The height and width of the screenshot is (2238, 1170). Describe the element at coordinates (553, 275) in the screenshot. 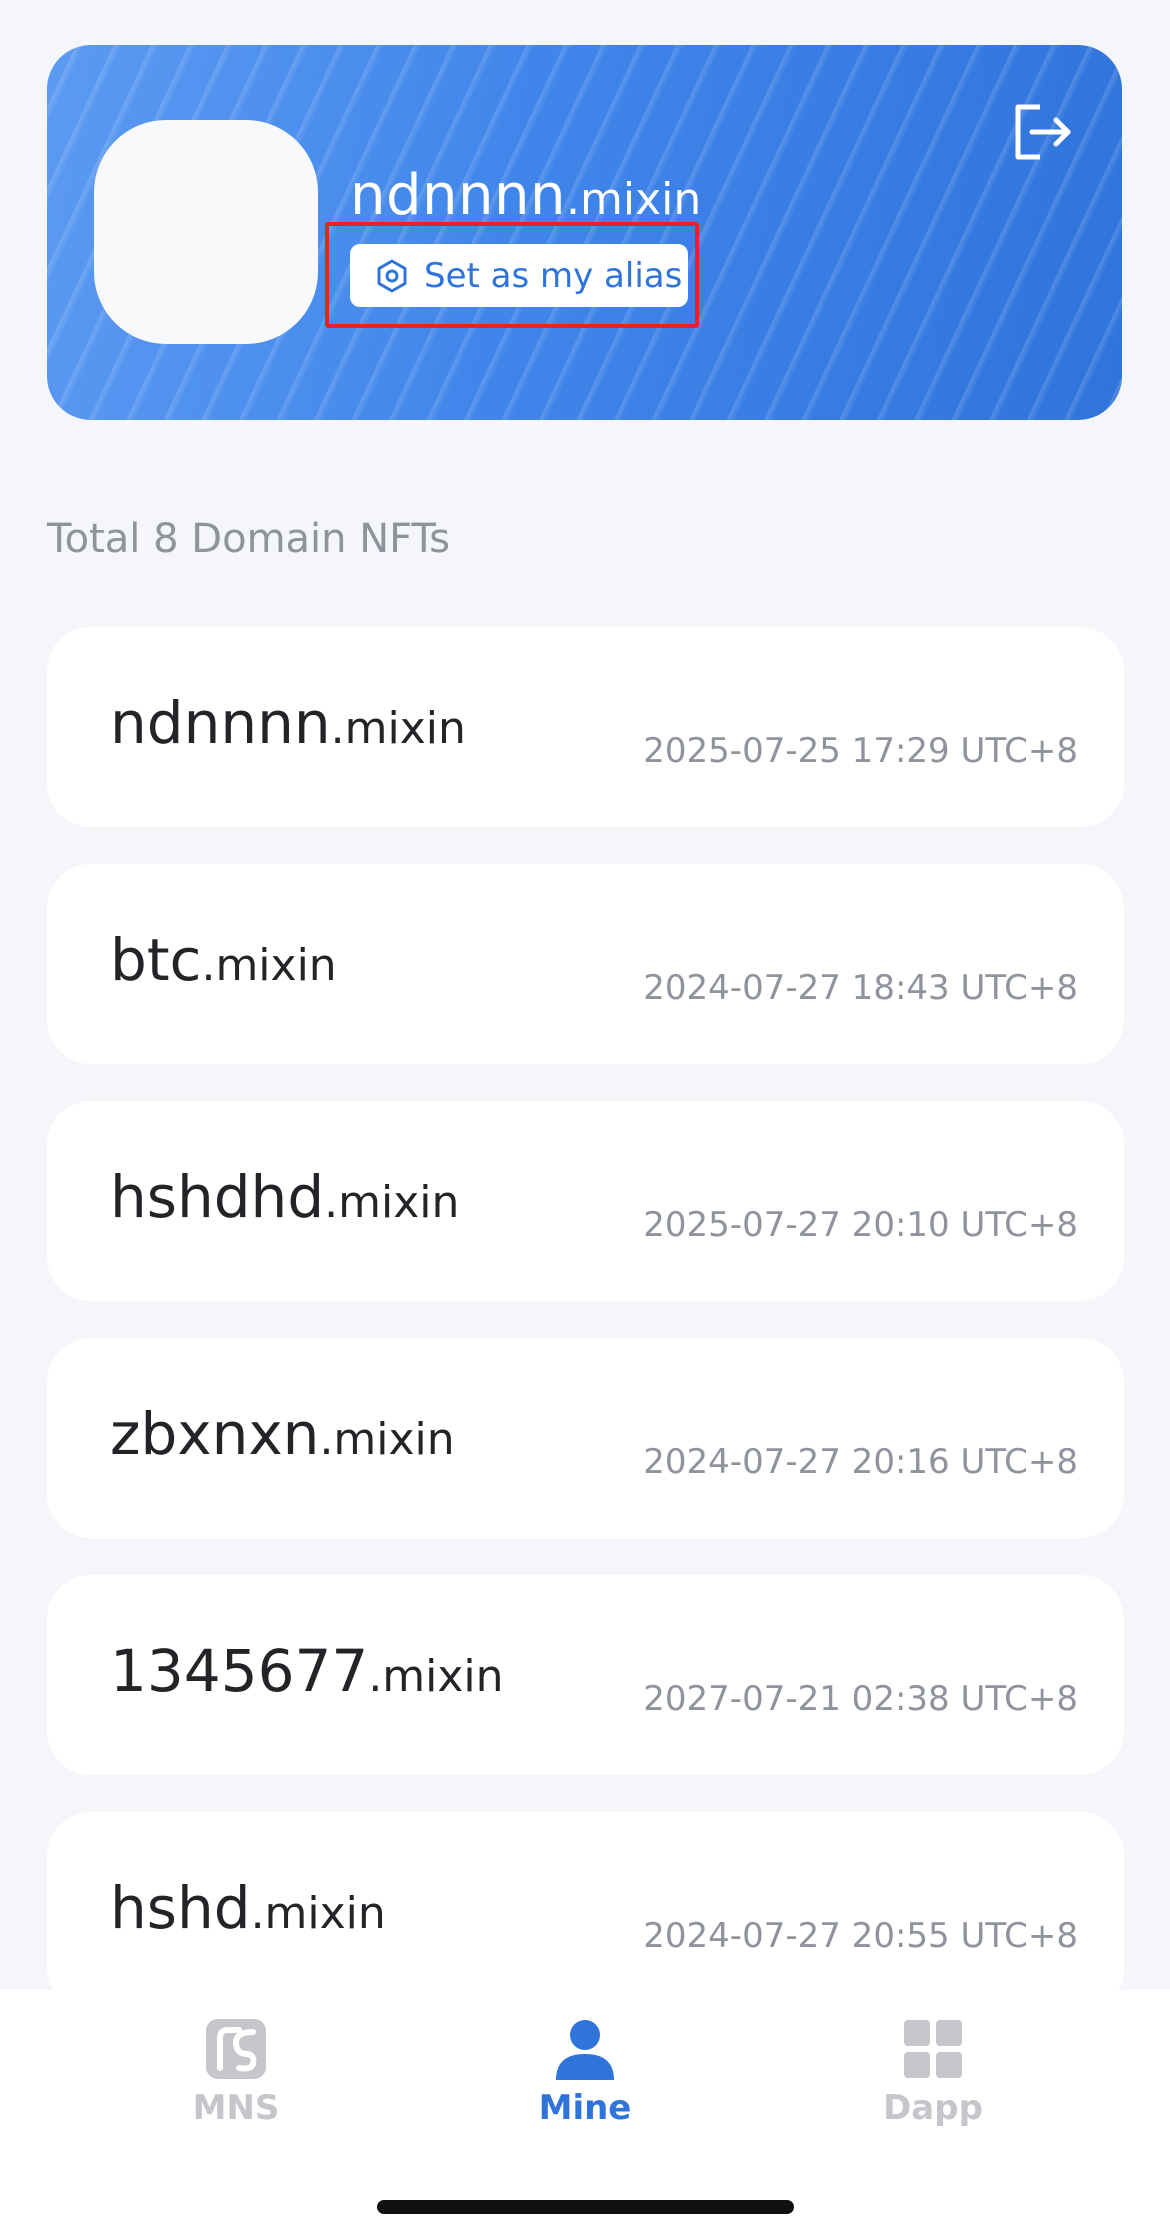

I see `set-alias-label: Set as my alias` at that location.